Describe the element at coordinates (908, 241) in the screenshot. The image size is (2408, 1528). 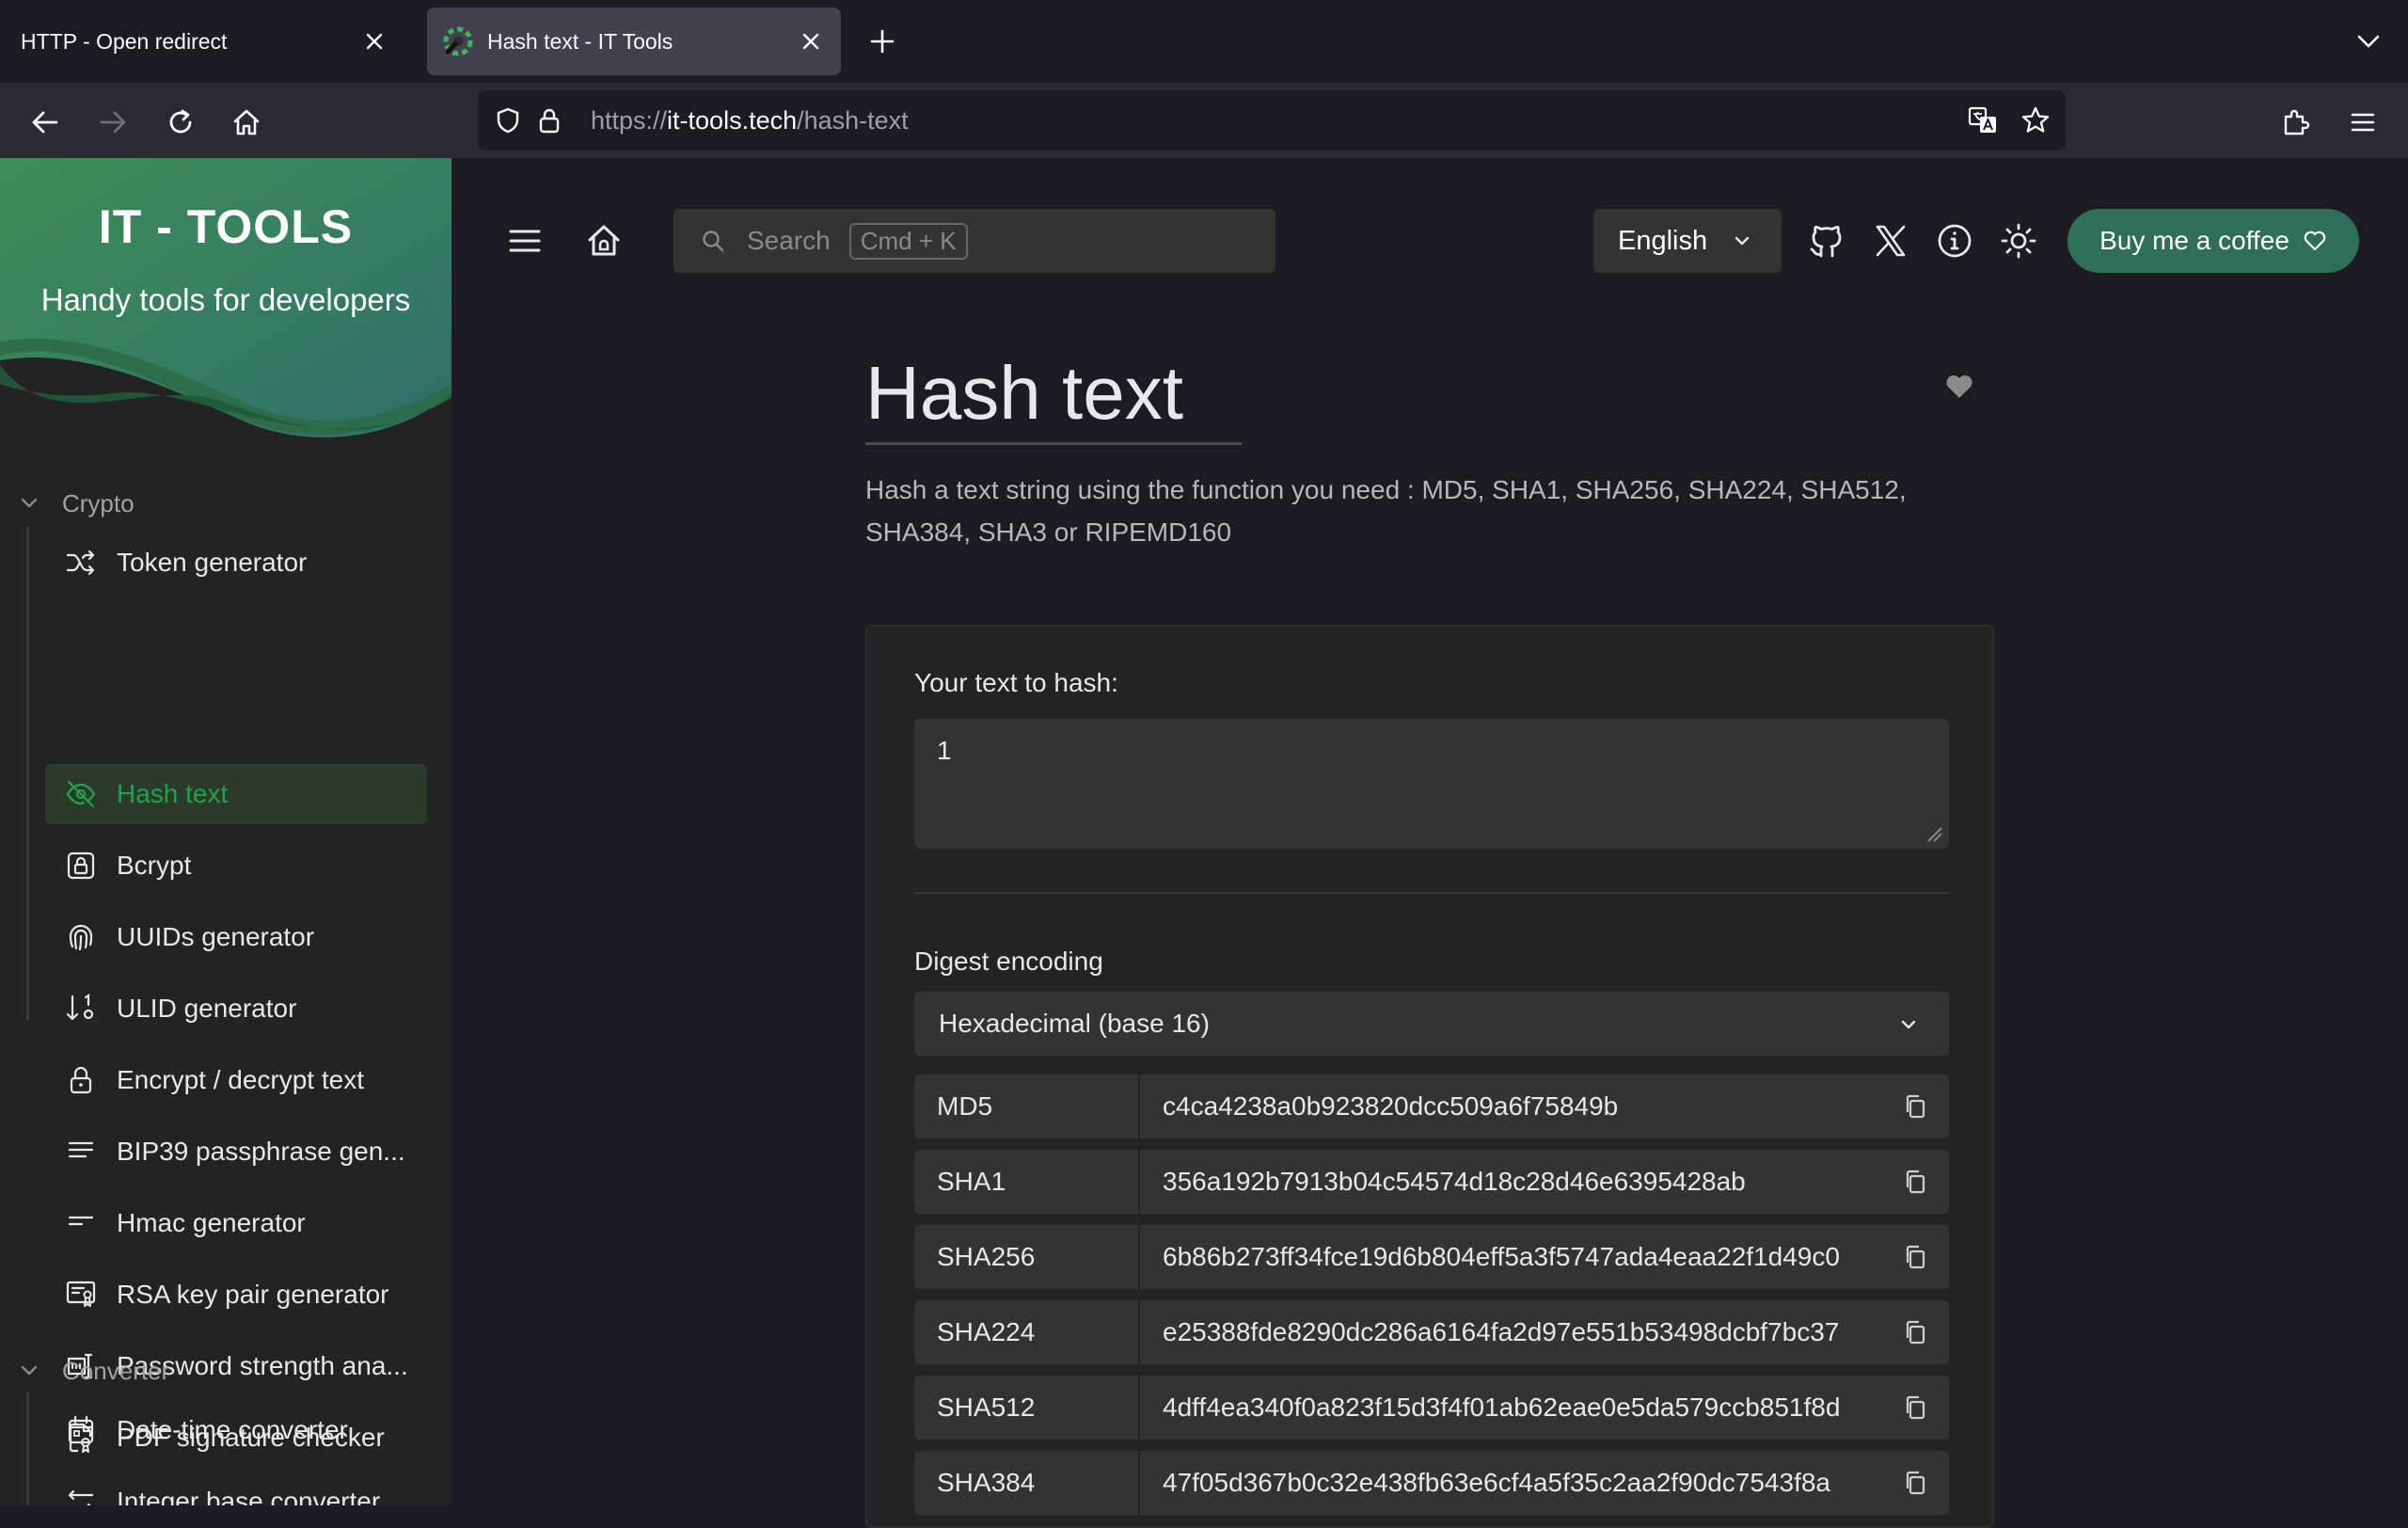
I see `search-shortcut-badge: Cmd + K` at that location.